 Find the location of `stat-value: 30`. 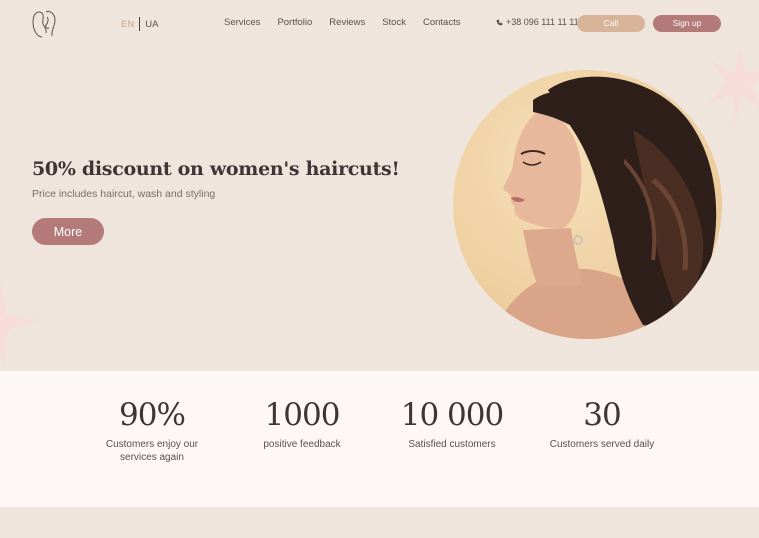

stat-value: 30 is located at coordinates (602, 415).